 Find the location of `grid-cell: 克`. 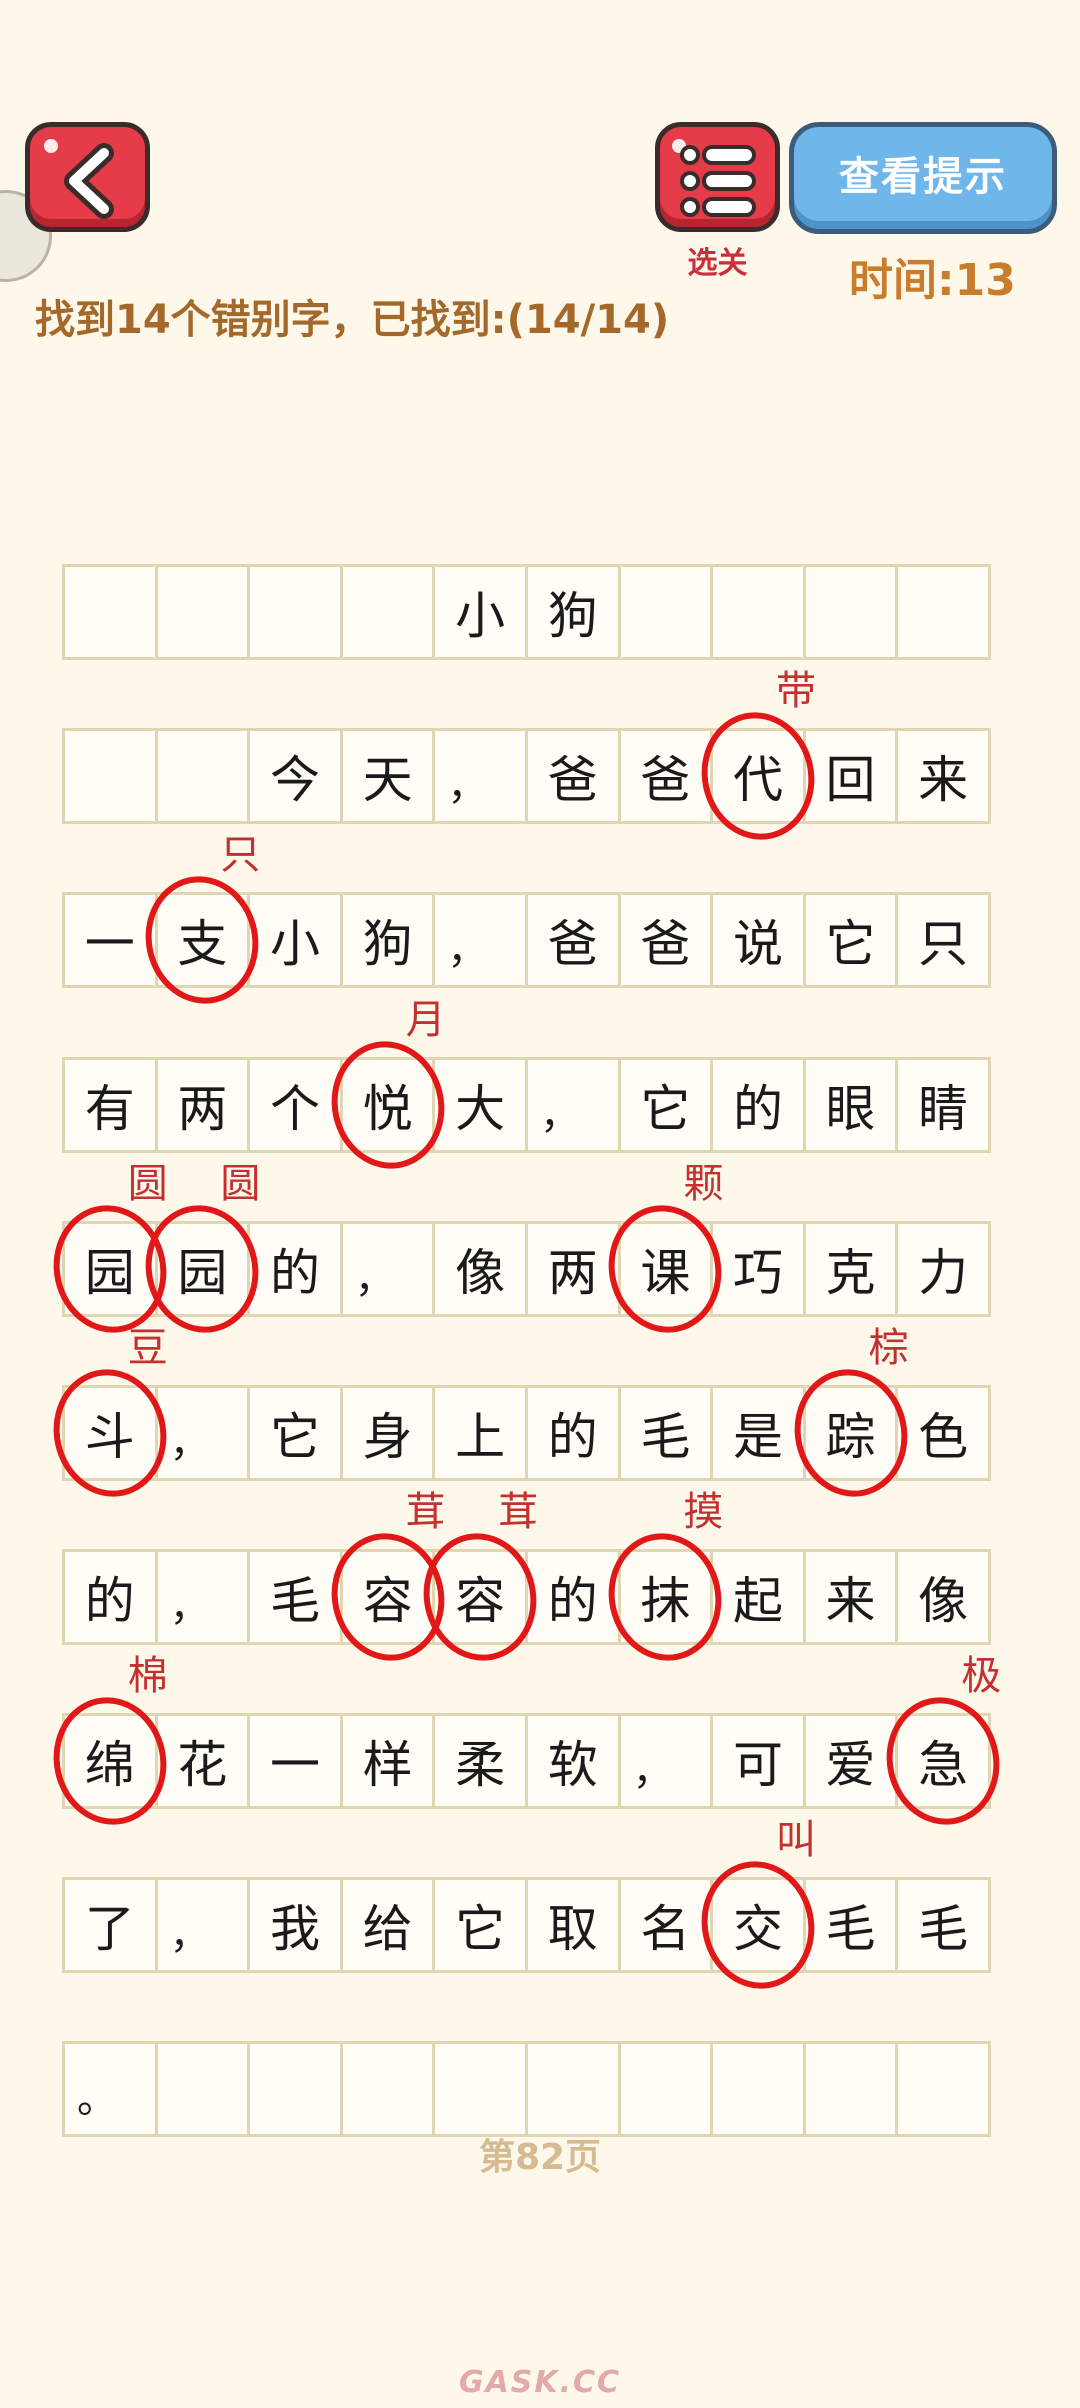

grid-cell: 克 is located at coordinates (850, 1269).